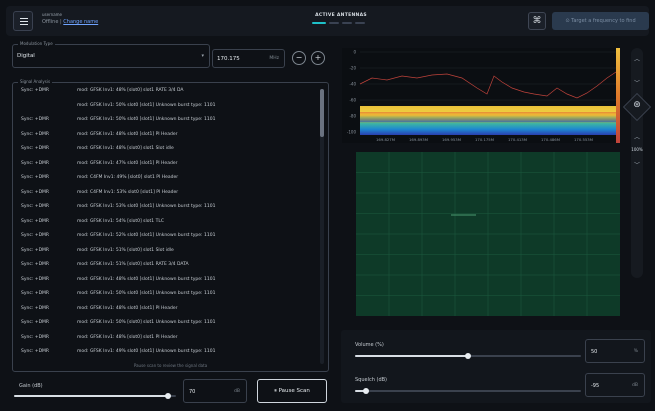  I want to click on gain-input: 70 dB, so click(215, 391).